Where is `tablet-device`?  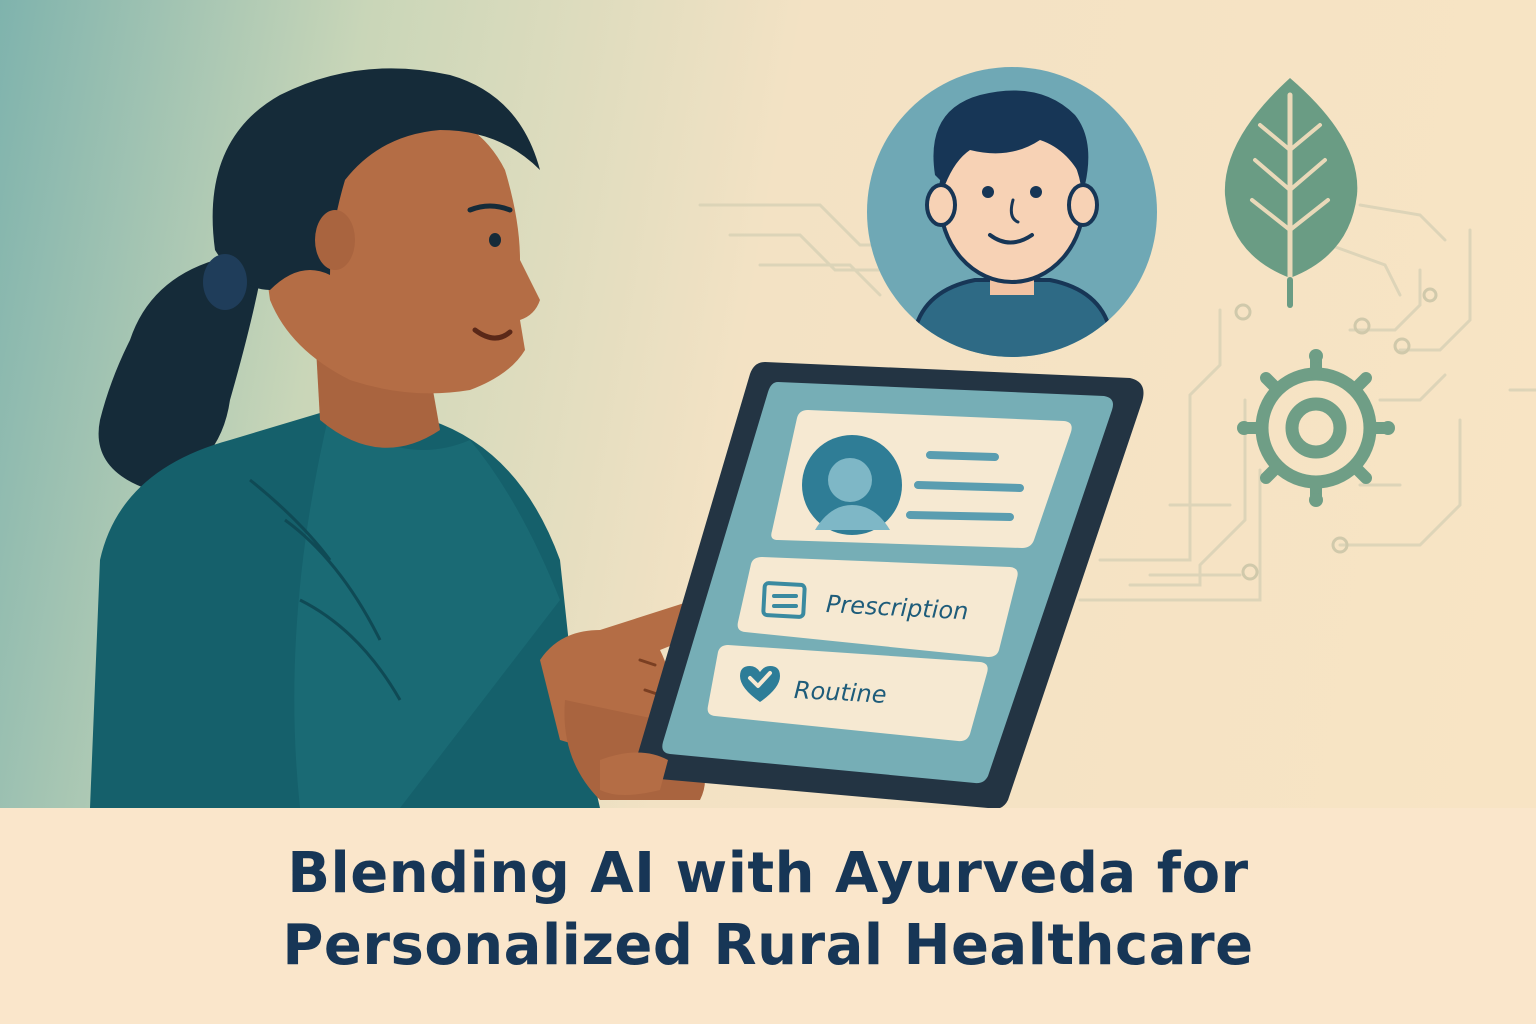
tablet-device is located at coordinates (889, 585).